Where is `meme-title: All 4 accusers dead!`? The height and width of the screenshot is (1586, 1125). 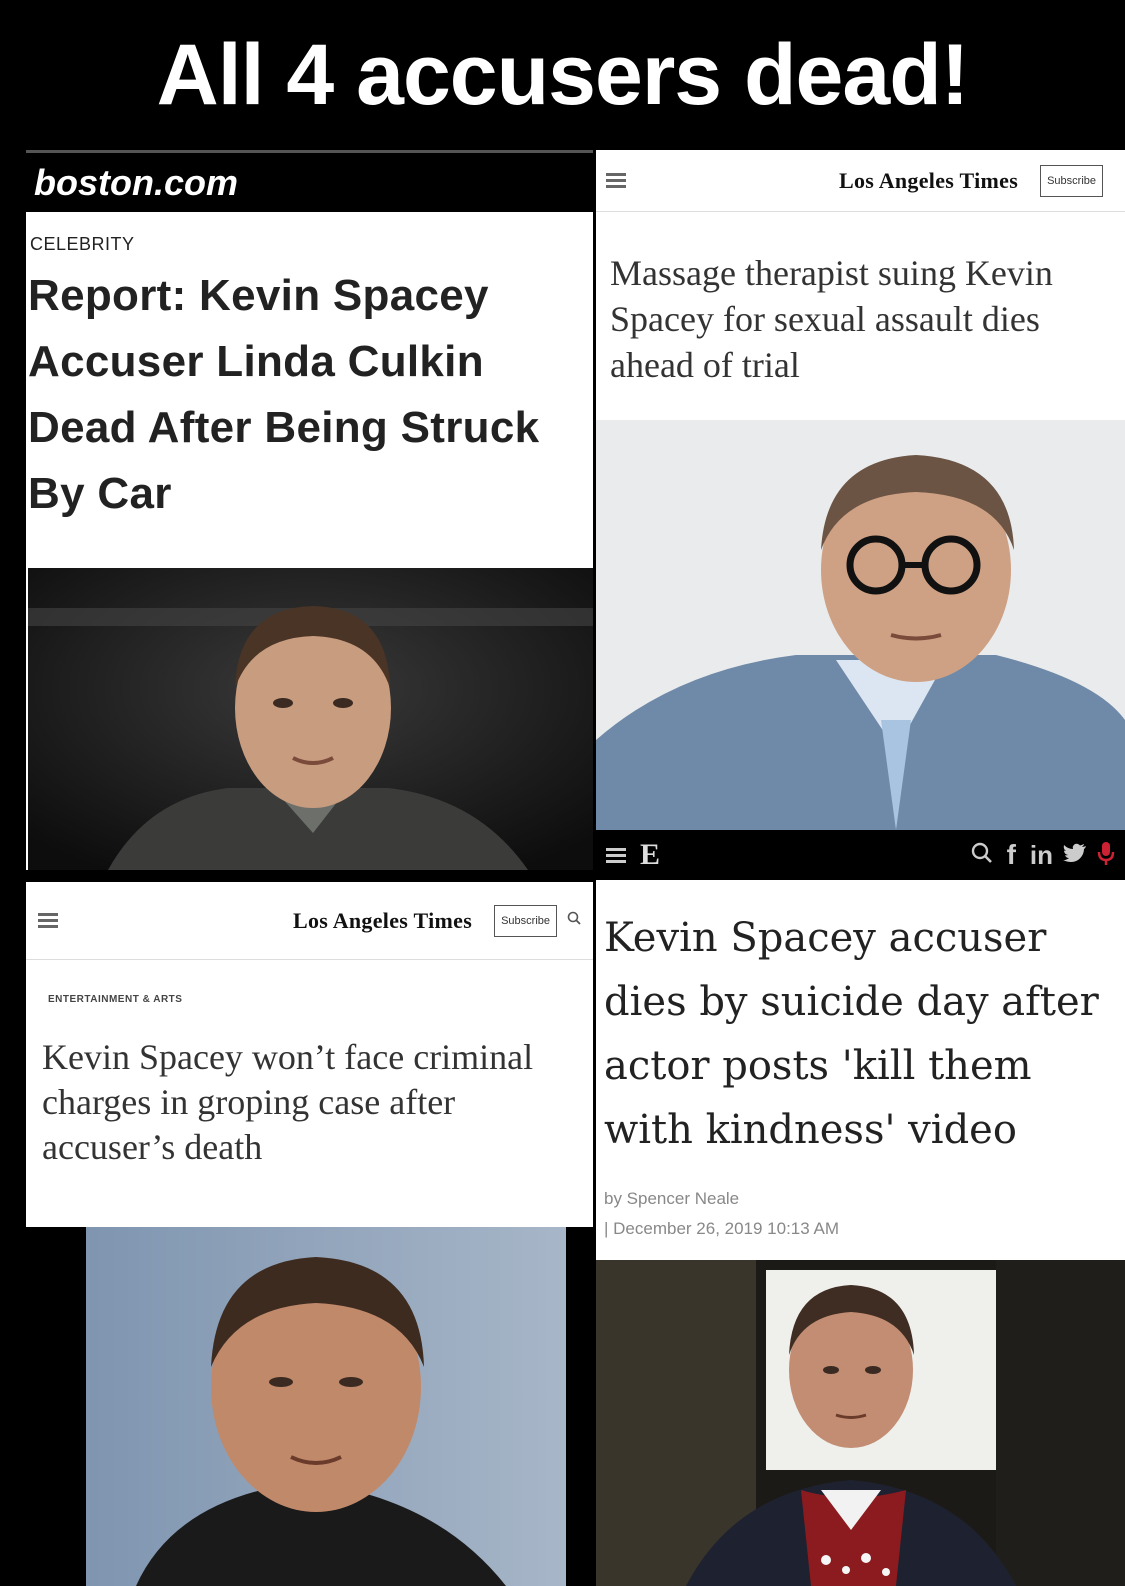 meme-title: All 4 accusers dead! is located at coordinates (563, 74).